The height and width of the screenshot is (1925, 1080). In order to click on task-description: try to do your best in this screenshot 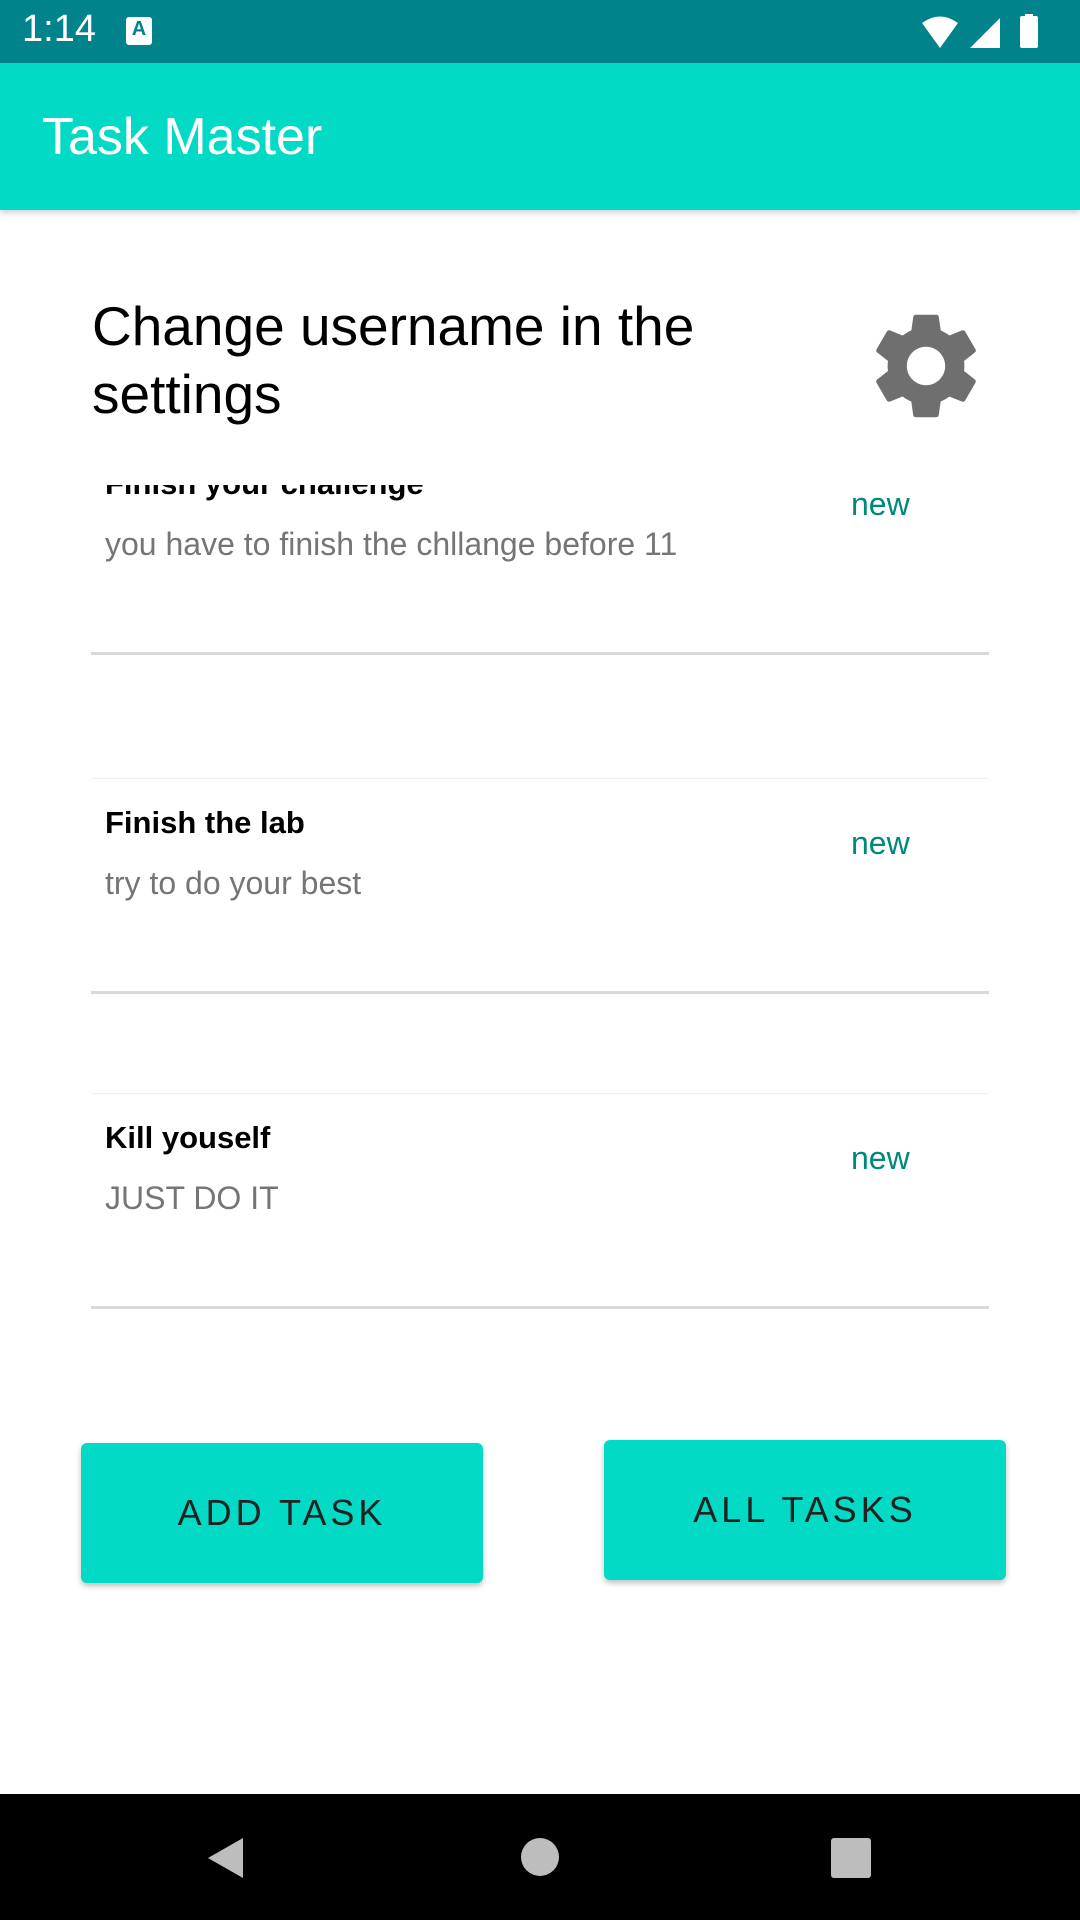, I will do `click(233, 883)`.